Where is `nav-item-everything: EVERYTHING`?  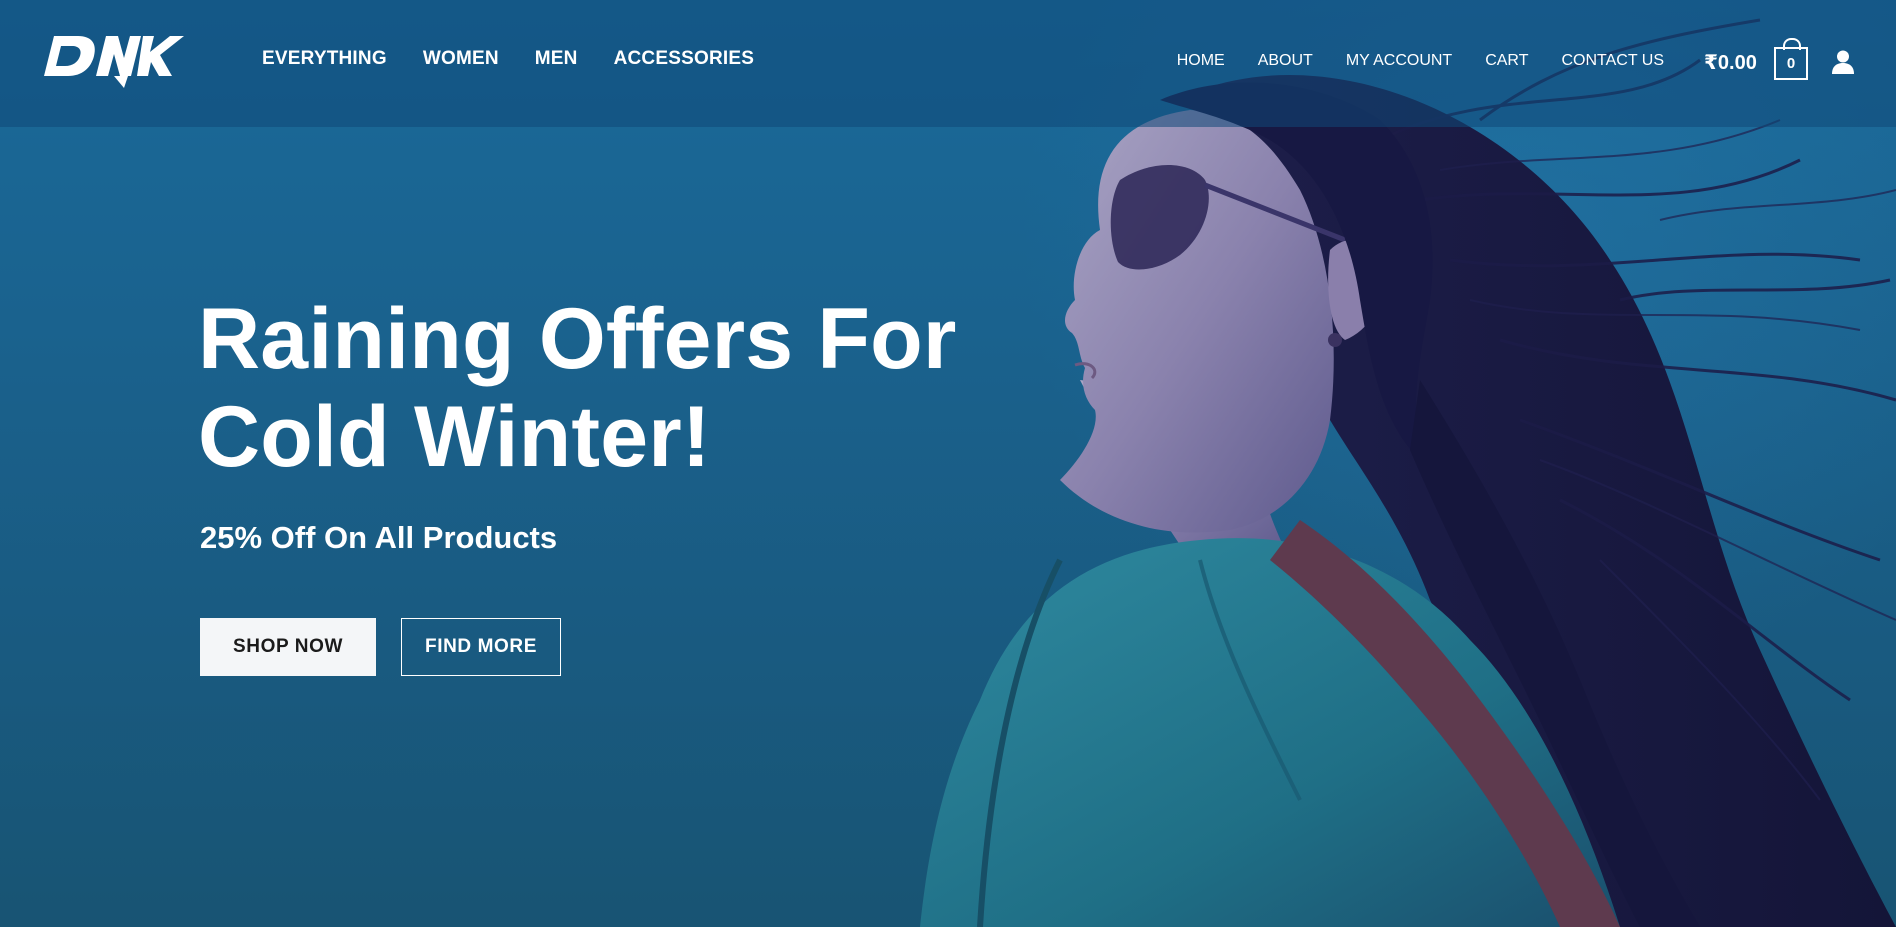
nav-item-everything: EVERYTHING is located at coordinates (324, 59).